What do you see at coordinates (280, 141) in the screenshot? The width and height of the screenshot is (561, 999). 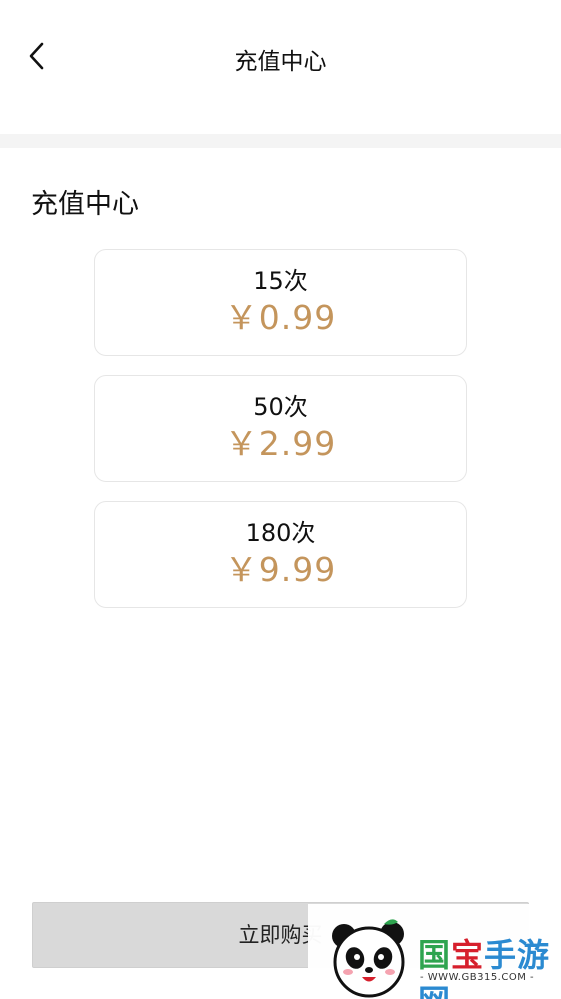 I see `section-divider` at bounding box center [280, 141].